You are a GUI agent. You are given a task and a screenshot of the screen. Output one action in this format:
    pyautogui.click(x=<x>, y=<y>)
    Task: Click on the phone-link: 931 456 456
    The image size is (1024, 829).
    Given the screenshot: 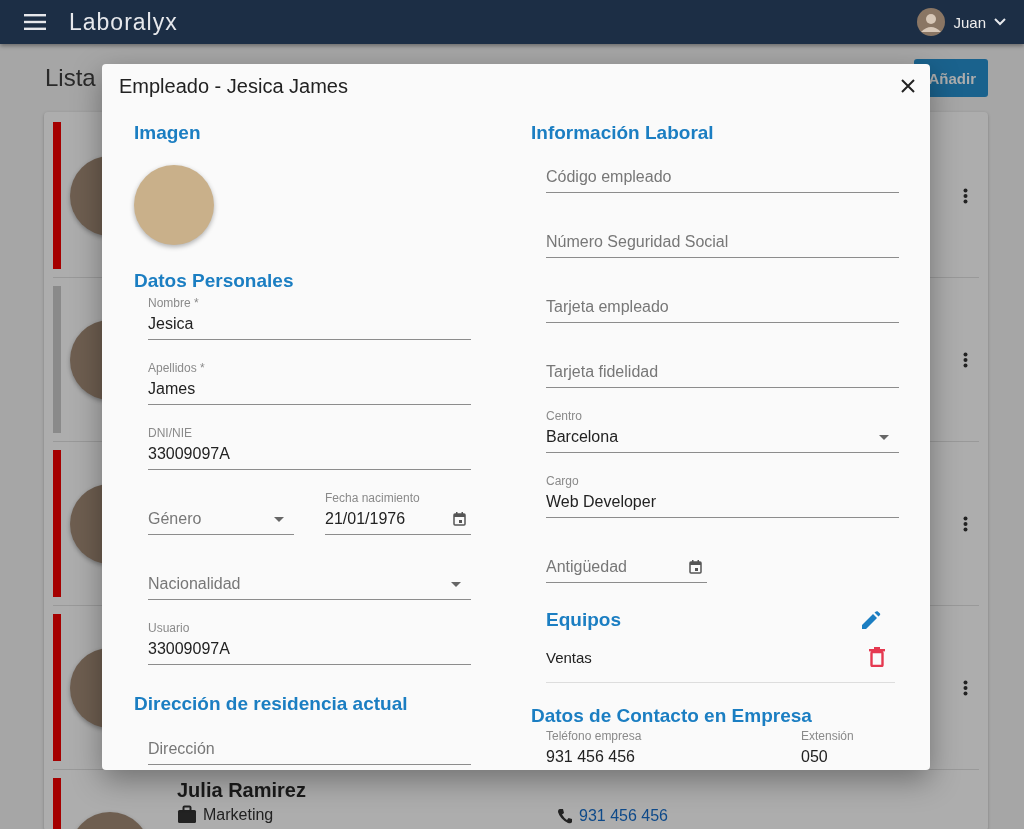 What is the action you would take?
    pyautogui.click(x=623, y=816)
    